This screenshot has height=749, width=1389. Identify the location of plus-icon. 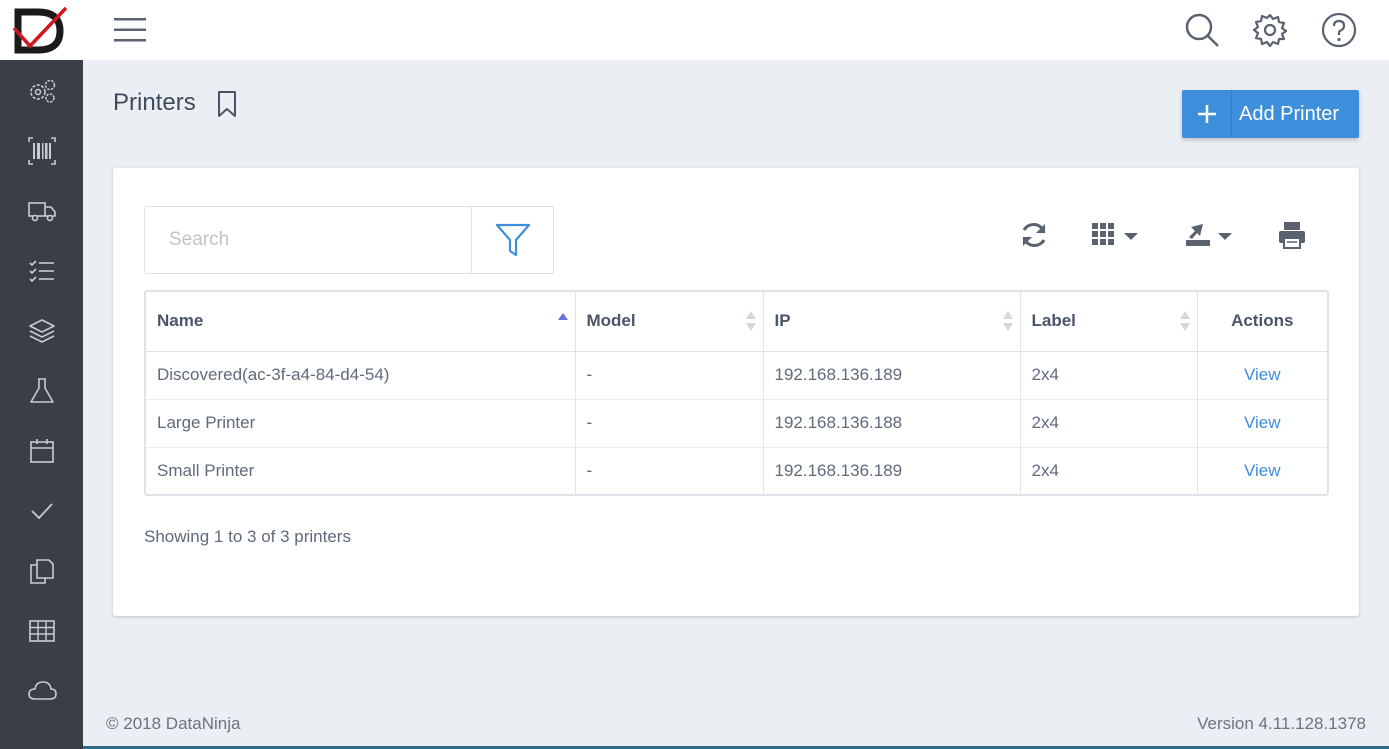
(1207, 114).